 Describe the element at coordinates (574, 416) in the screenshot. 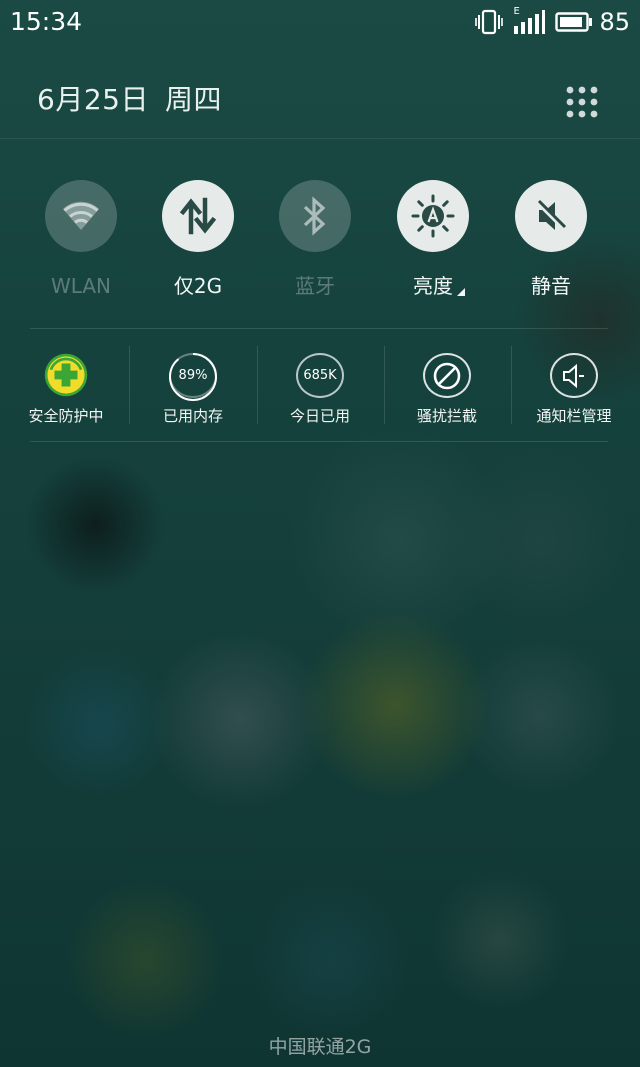

I see `tool-notification-manager-label: 通知栏管理` at that location.